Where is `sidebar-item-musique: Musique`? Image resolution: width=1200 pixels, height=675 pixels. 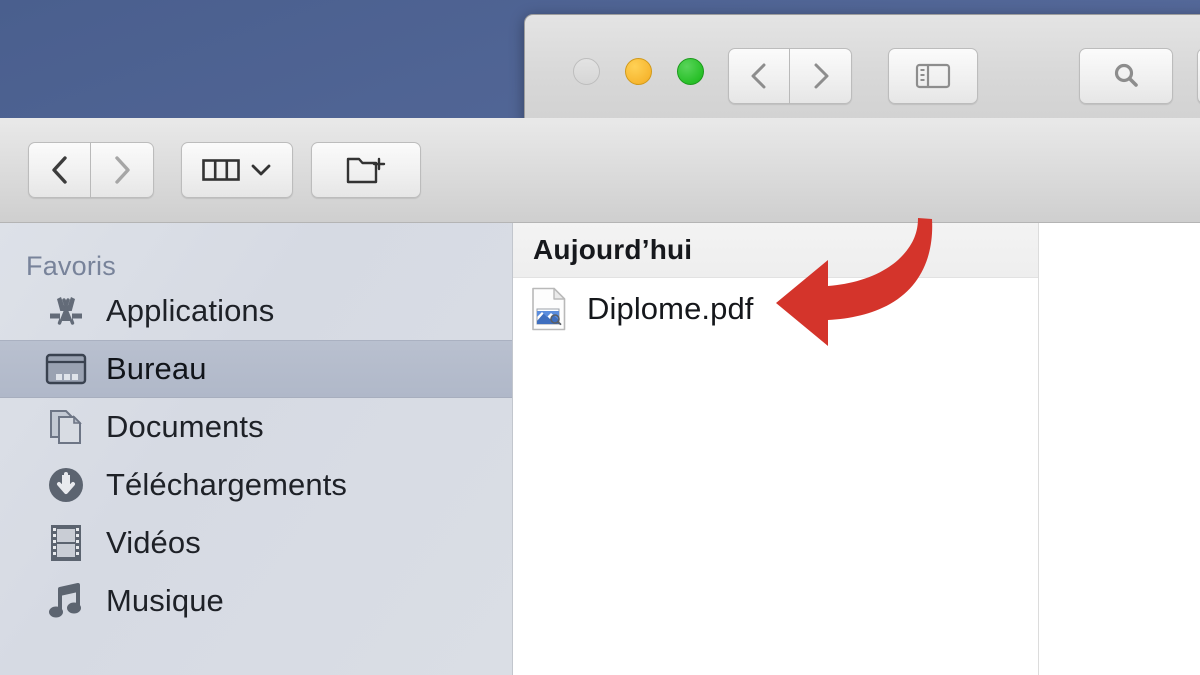 sidebar-item-musique: Musique is located at coordinates (256, 601).